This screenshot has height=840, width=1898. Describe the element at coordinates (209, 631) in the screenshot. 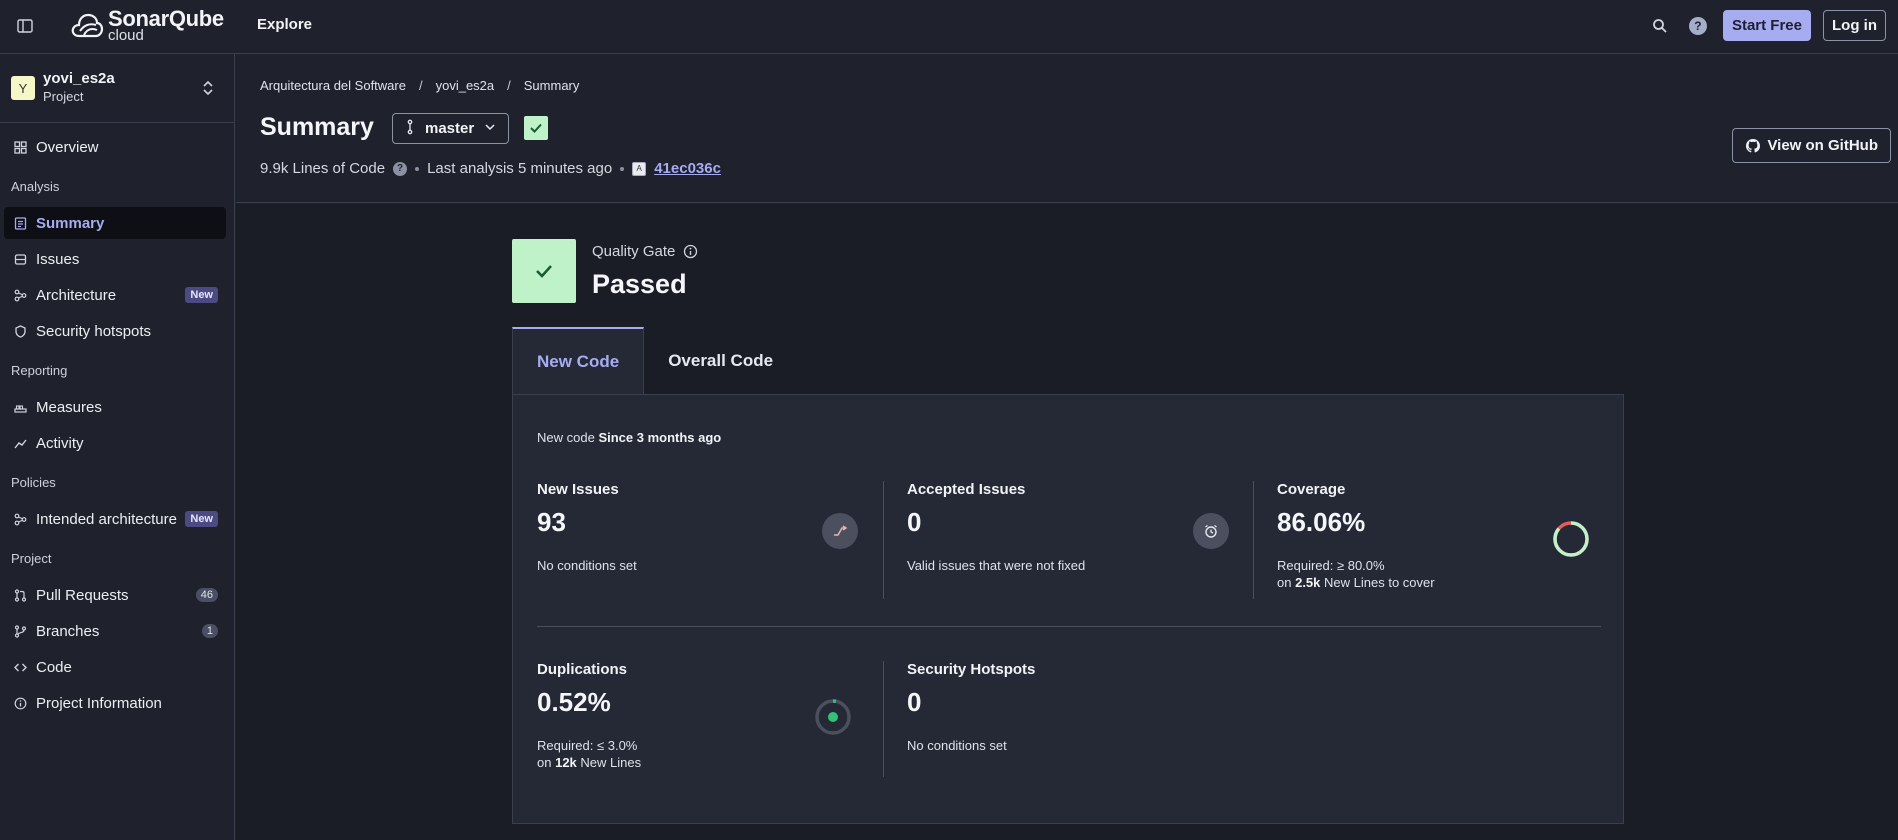

I see `branches-count-badge: 1` at that location.